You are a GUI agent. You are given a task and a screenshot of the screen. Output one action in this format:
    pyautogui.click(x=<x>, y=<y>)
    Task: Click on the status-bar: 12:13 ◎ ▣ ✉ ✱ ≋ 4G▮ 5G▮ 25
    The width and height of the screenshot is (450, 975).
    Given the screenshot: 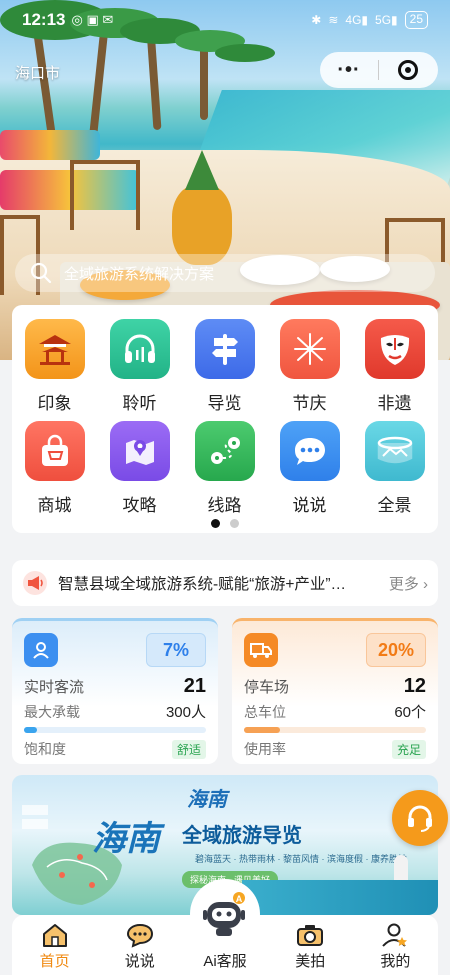 What is the action you would take?
    pyautogui.click(x=225, y=20)
    